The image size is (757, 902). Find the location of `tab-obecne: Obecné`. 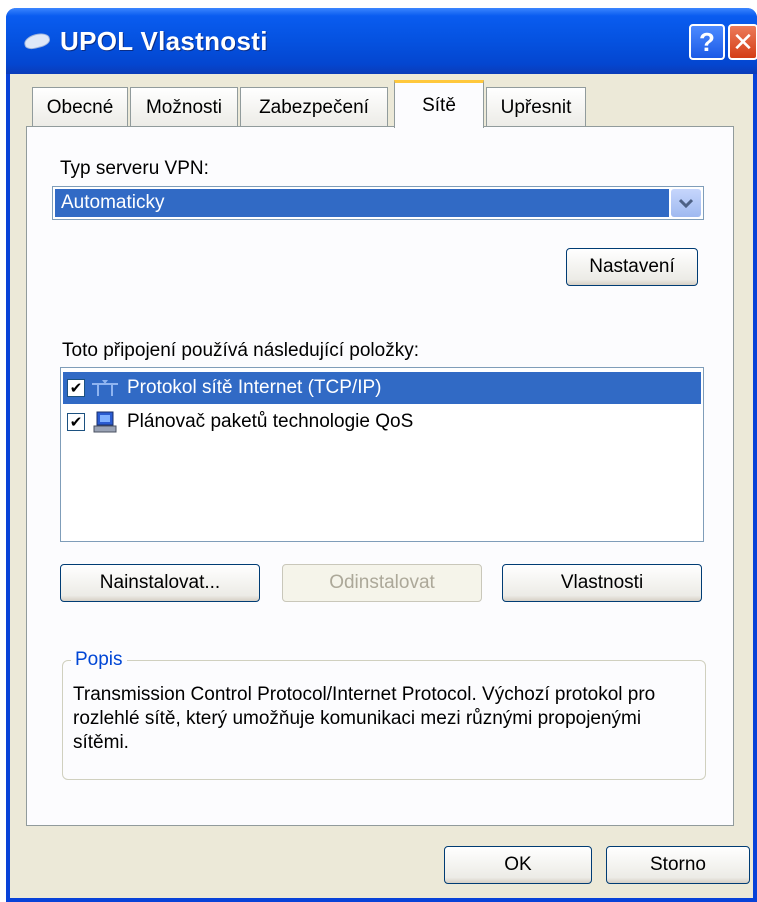

tab-obecne: Obecné is located at coordinates (80, 107).